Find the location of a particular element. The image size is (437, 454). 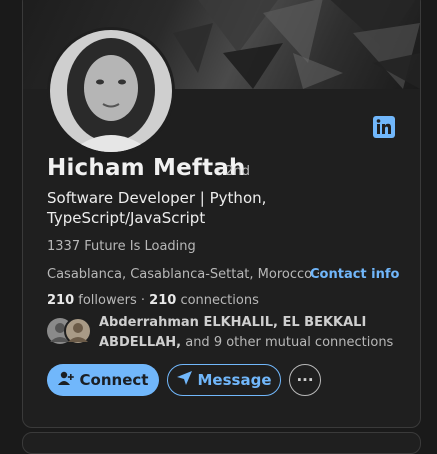

connections-label: connections is located at coordinates (219, 300).